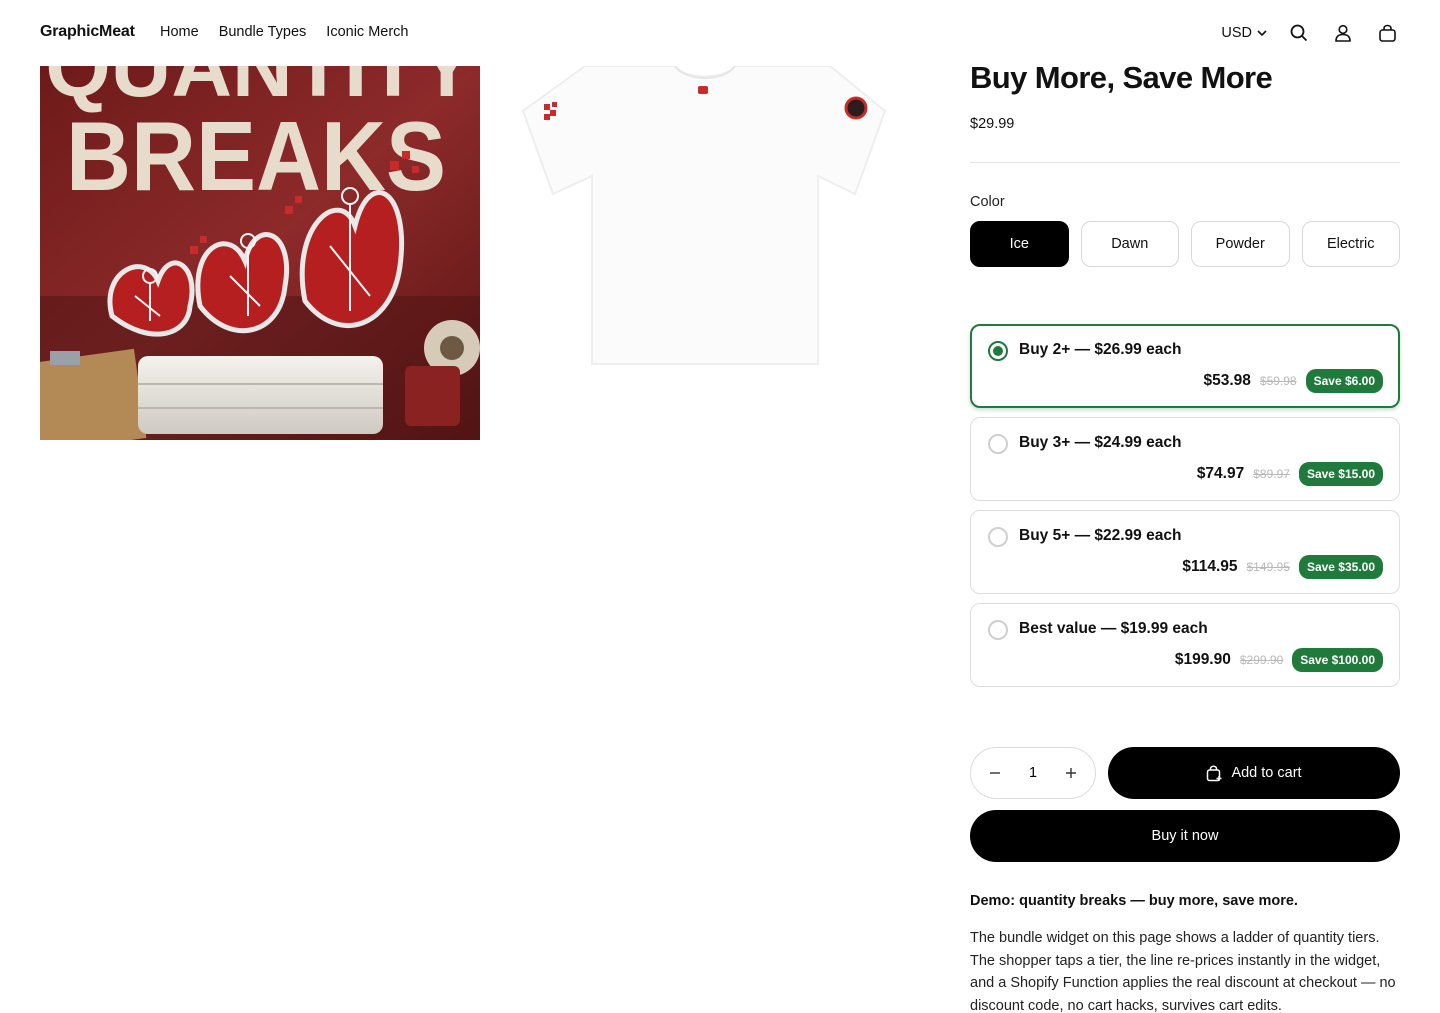 This screenshot has height=1013, width=1440. What do you see at coordinates (1350, 244) in the screenshot?
I see `color-option-electric: Electric` at bounding box center [1350, 244].